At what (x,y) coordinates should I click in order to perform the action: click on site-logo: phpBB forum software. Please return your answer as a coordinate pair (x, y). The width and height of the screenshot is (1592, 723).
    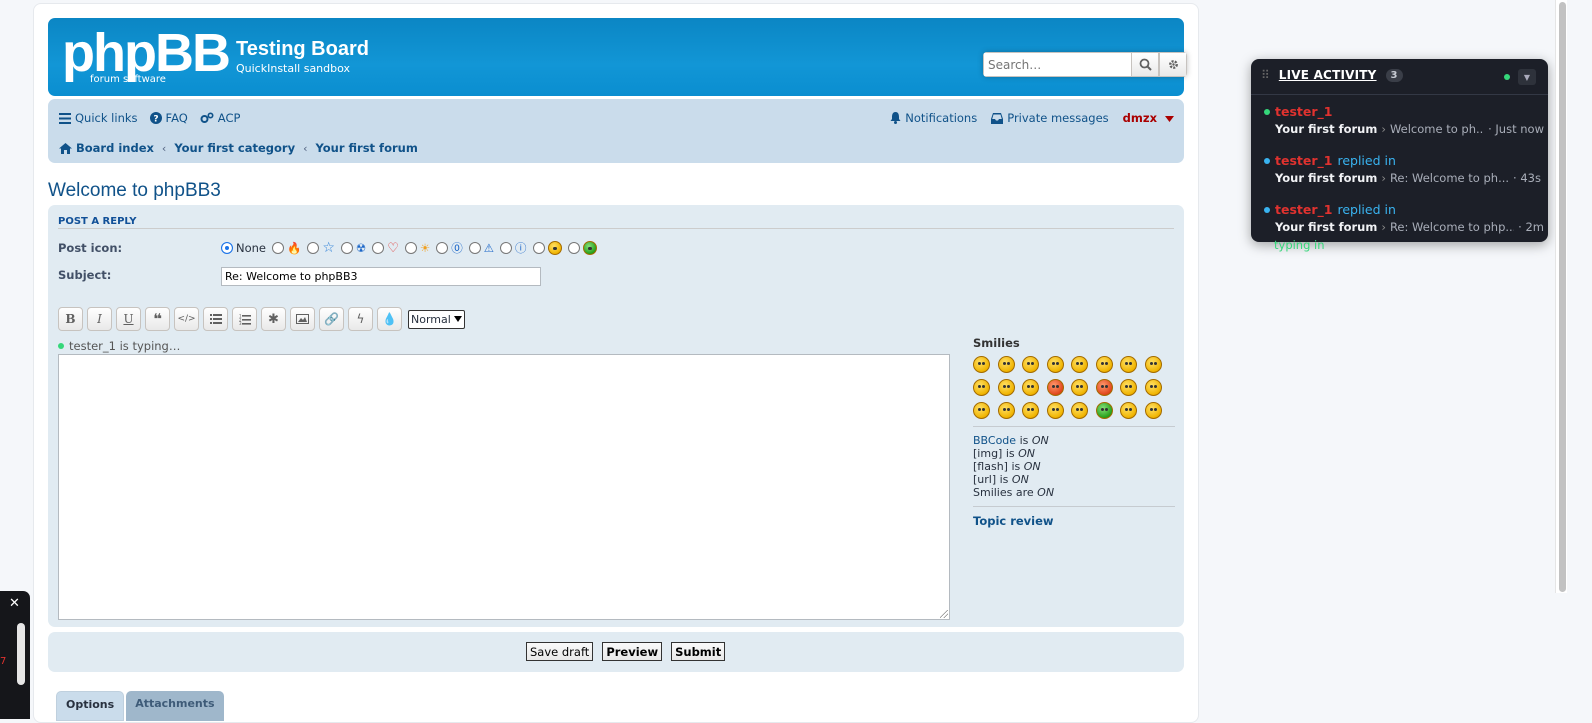
    Looking at the image, I should click on (146, 56).